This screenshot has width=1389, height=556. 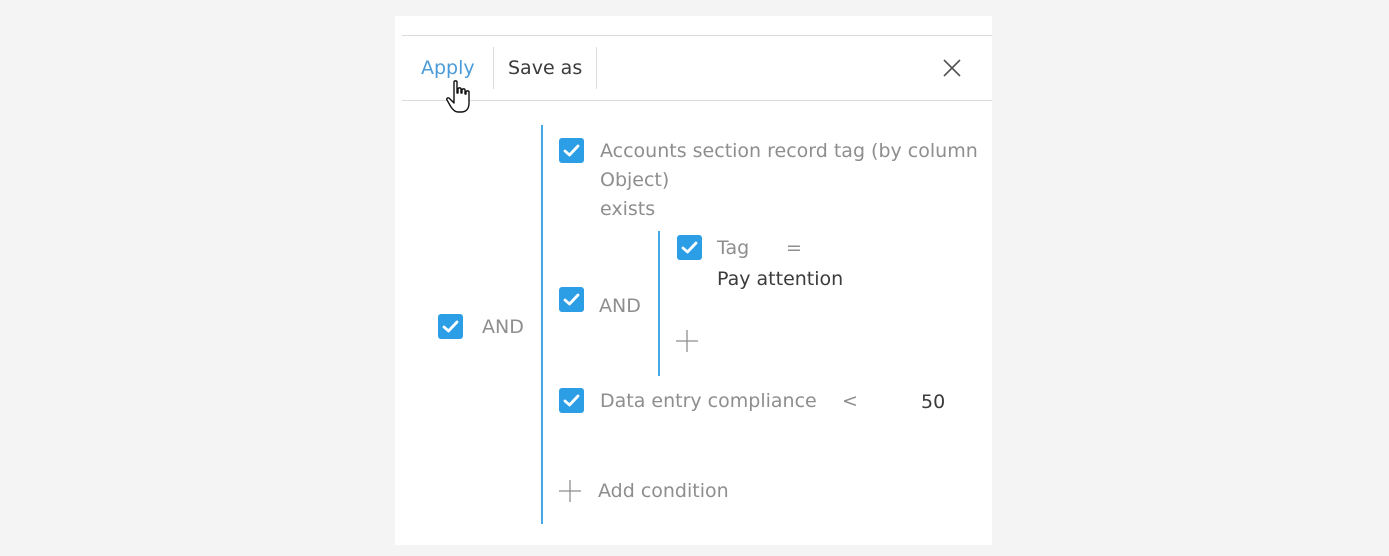 What do you see at coordinates (659, 303) in the screenshot?
I see `nested-group-line` at bounding box center [659, 303].